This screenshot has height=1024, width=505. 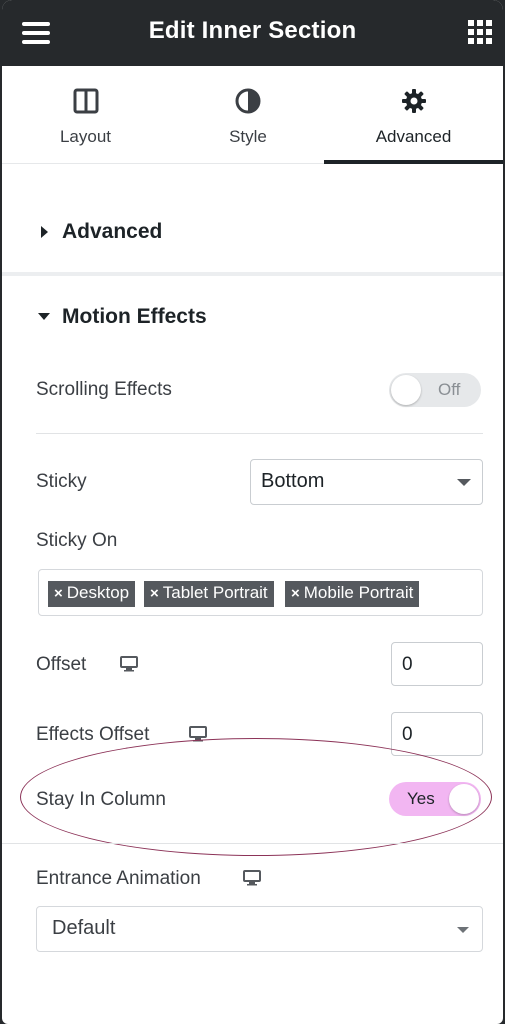 What do you see at coordinates (84, 928) in the screenshot?
I see `entrance-animation-value: Default` at bounding box center [84, 928].